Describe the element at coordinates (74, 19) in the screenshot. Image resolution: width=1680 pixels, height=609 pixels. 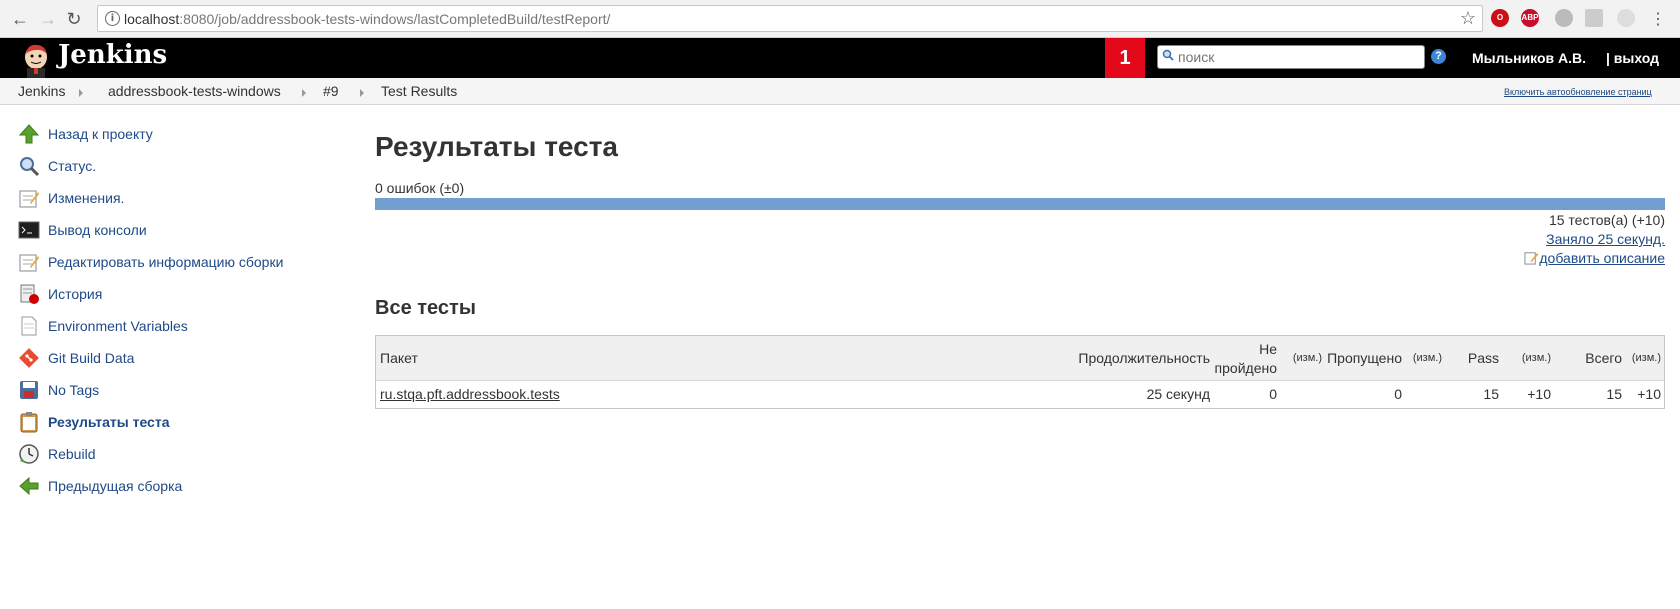
I see `reload-icon: ↻` at that location.